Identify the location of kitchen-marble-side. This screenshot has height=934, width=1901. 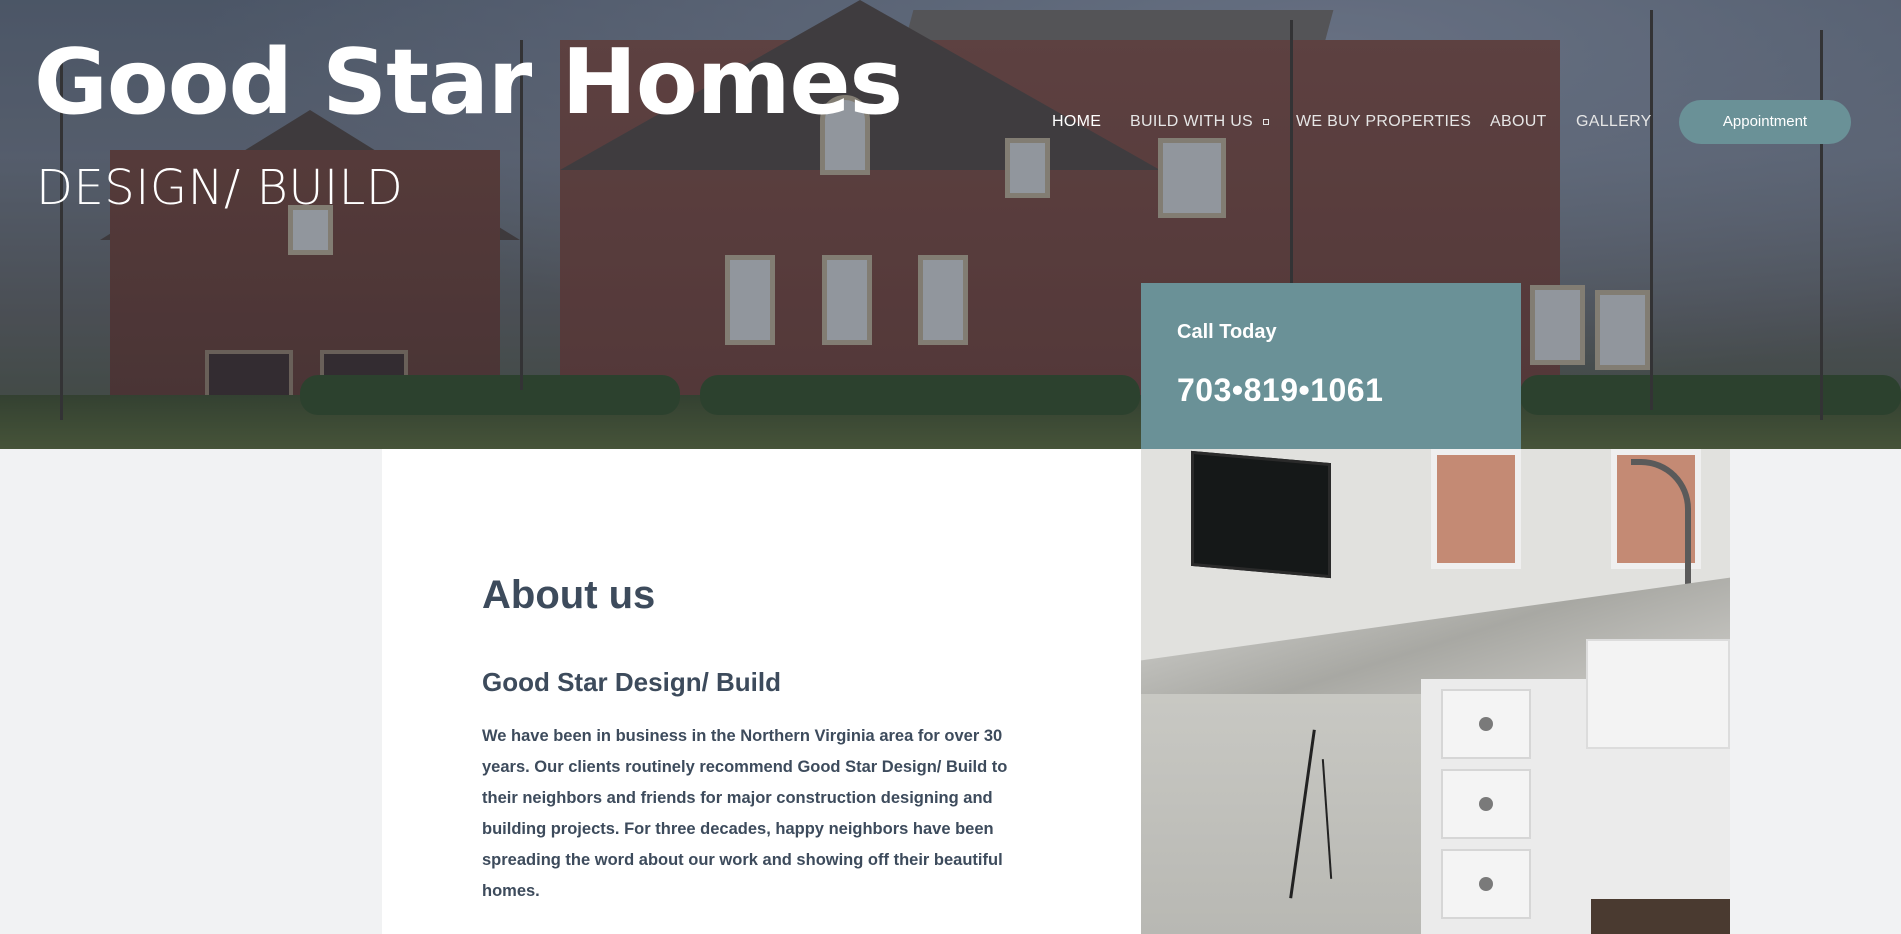
(1281, 814).